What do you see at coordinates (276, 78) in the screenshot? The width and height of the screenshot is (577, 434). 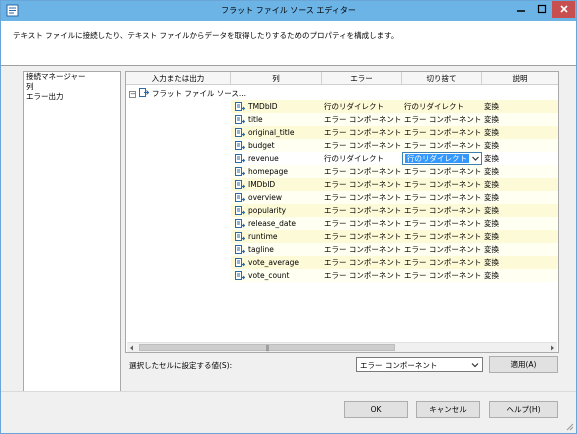 I see `header-column: 列` at bounding box center [276, 78].